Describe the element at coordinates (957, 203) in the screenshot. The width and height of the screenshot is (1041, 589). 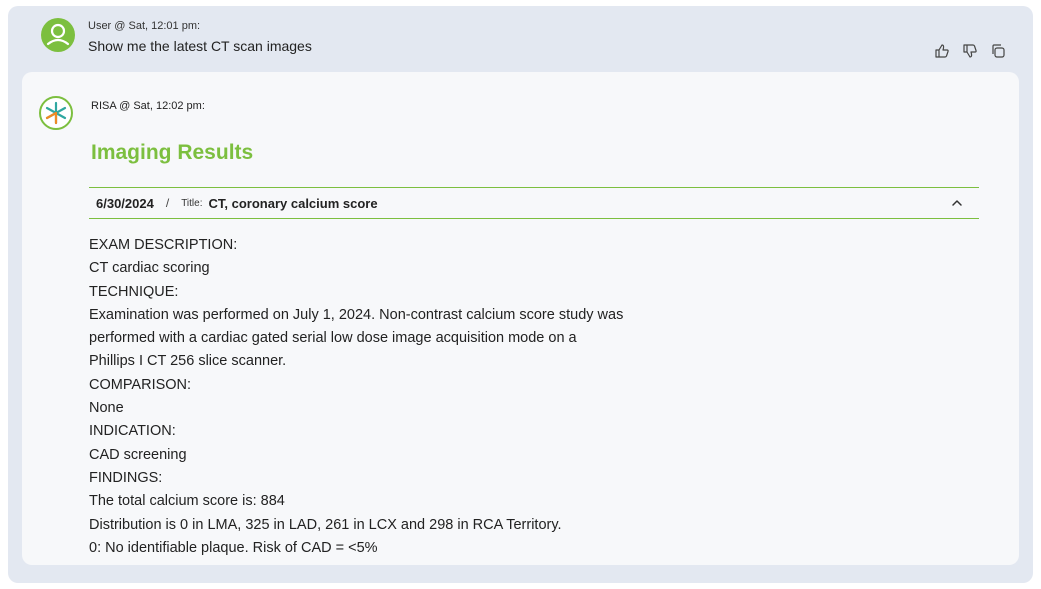
I see `chevron-up-icon` at that location.